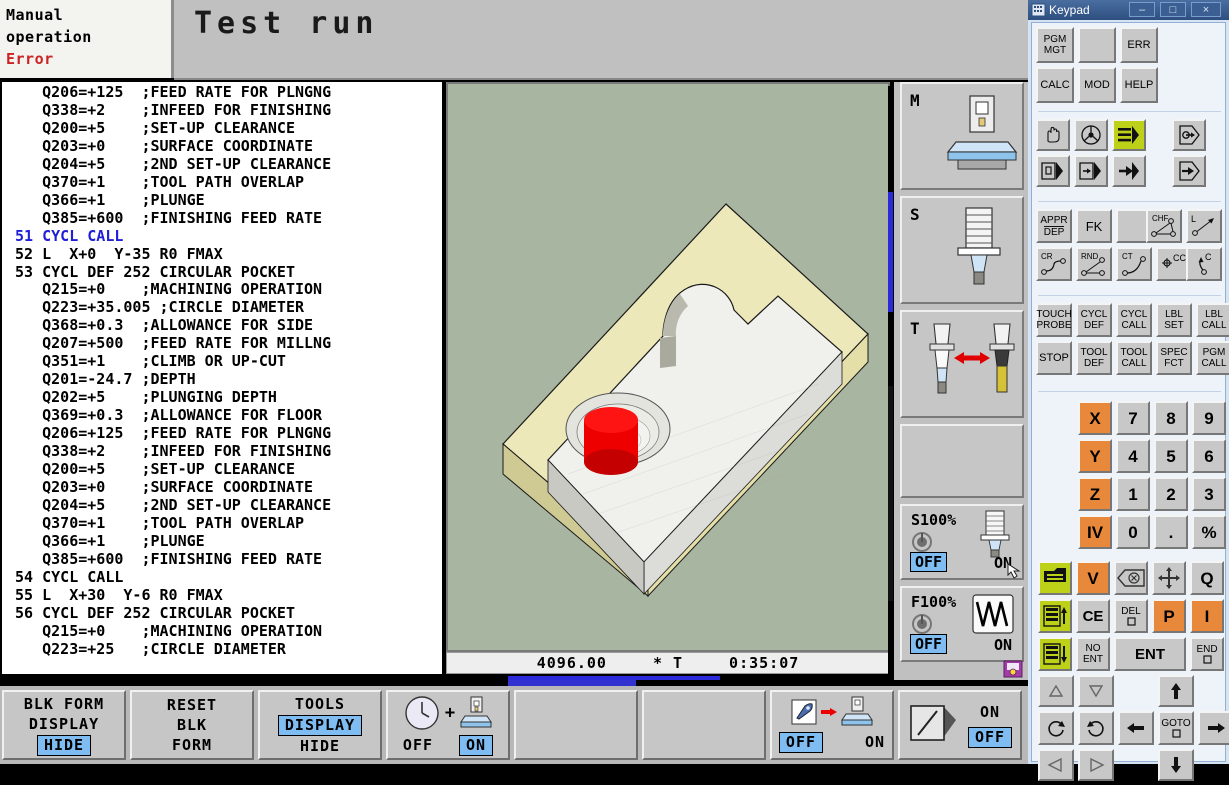  Describe the element at coordinates (1176, 728) in the screenshot. I see `key-goto: GOTO` at that location.